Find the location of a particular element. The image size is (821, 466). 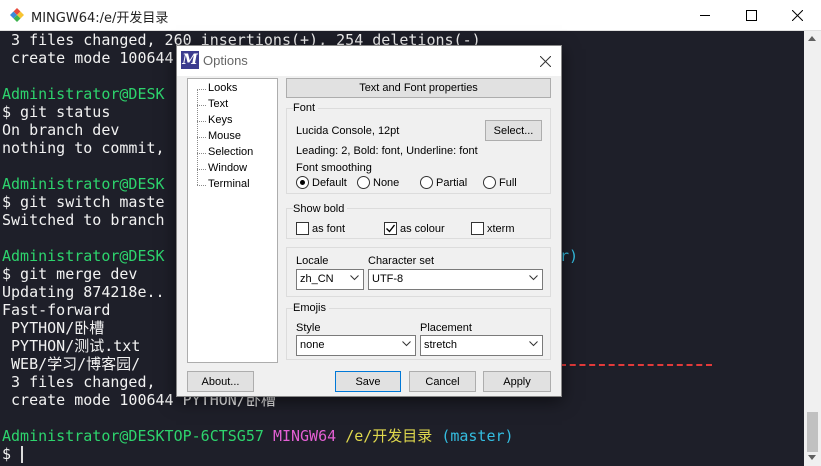

minimize-button is located at coordinates (705, 15).